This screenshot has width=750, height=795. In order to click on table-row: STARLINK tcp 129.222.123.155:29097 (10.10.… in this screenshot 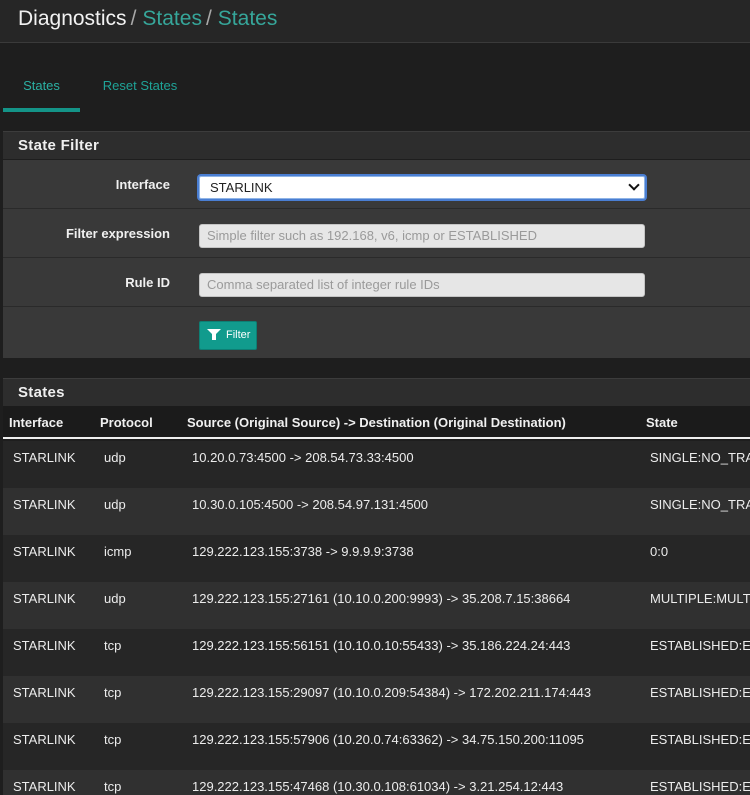, I will do `click(376, 699)`.